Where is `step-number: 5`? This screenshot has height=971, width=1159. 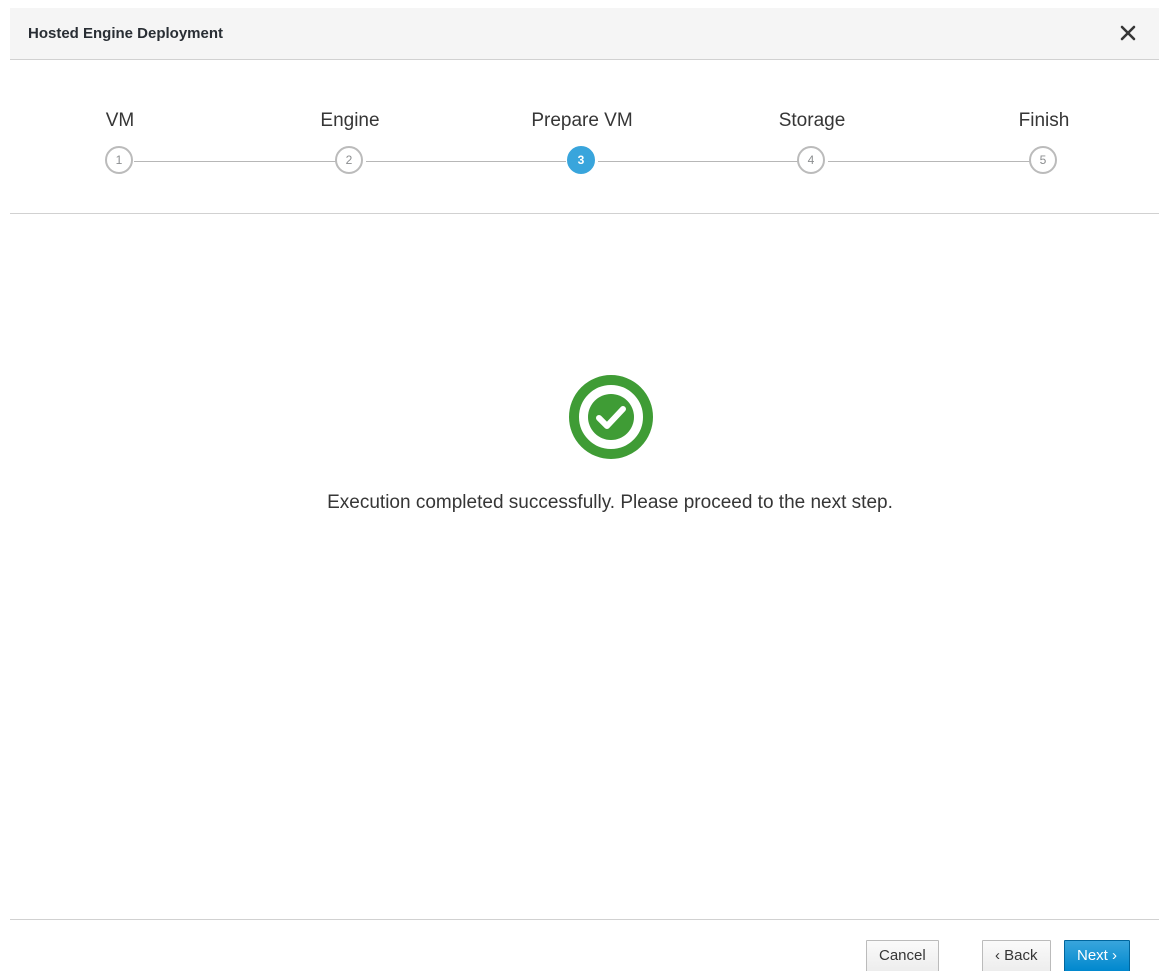 step-number: 5 is located at coordinates (1043, 160).